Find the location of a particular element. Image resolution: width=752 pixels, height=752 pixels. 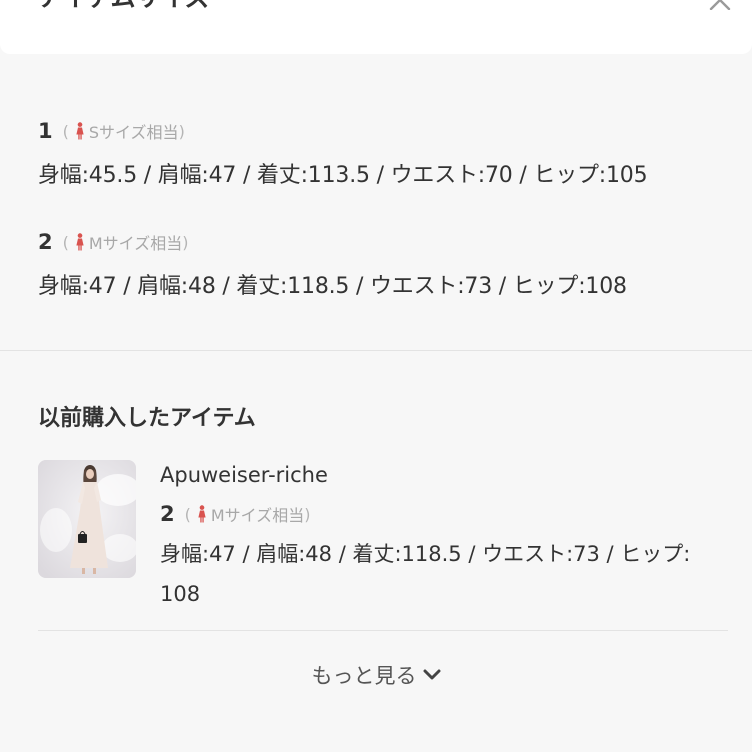

size-equivalent: ( Sサイズ相当 ) is located at coordinates (124, 131).